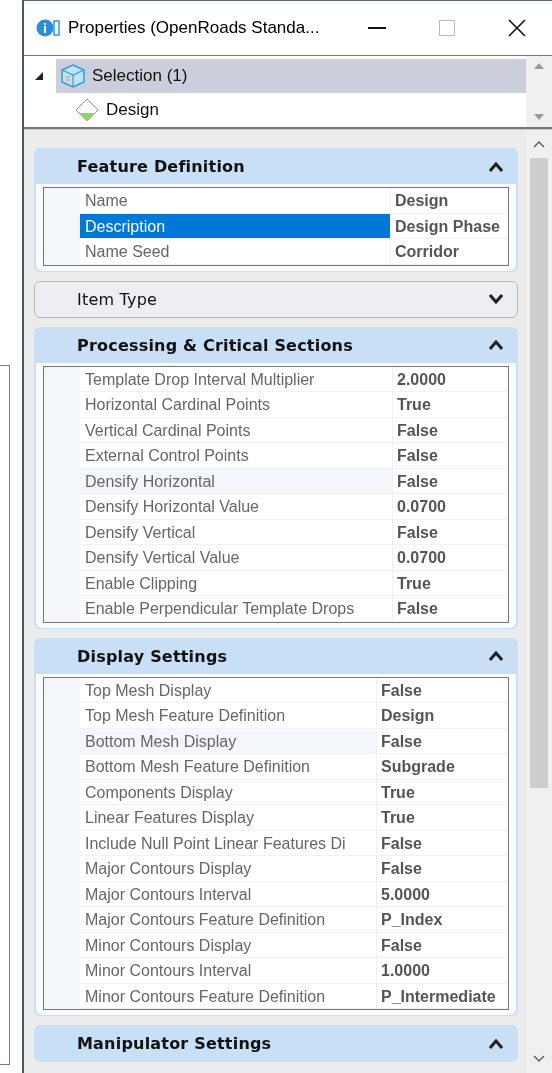  I want to click on section-title: Processing & Critical Sections, so click(215, 345).